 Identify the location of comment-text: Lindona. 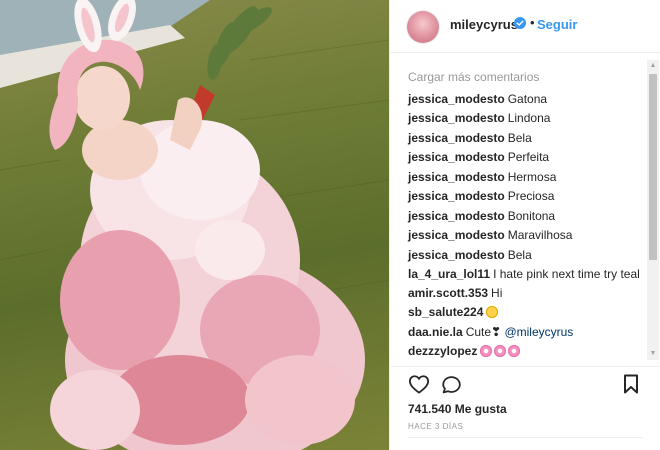
(529, 118).